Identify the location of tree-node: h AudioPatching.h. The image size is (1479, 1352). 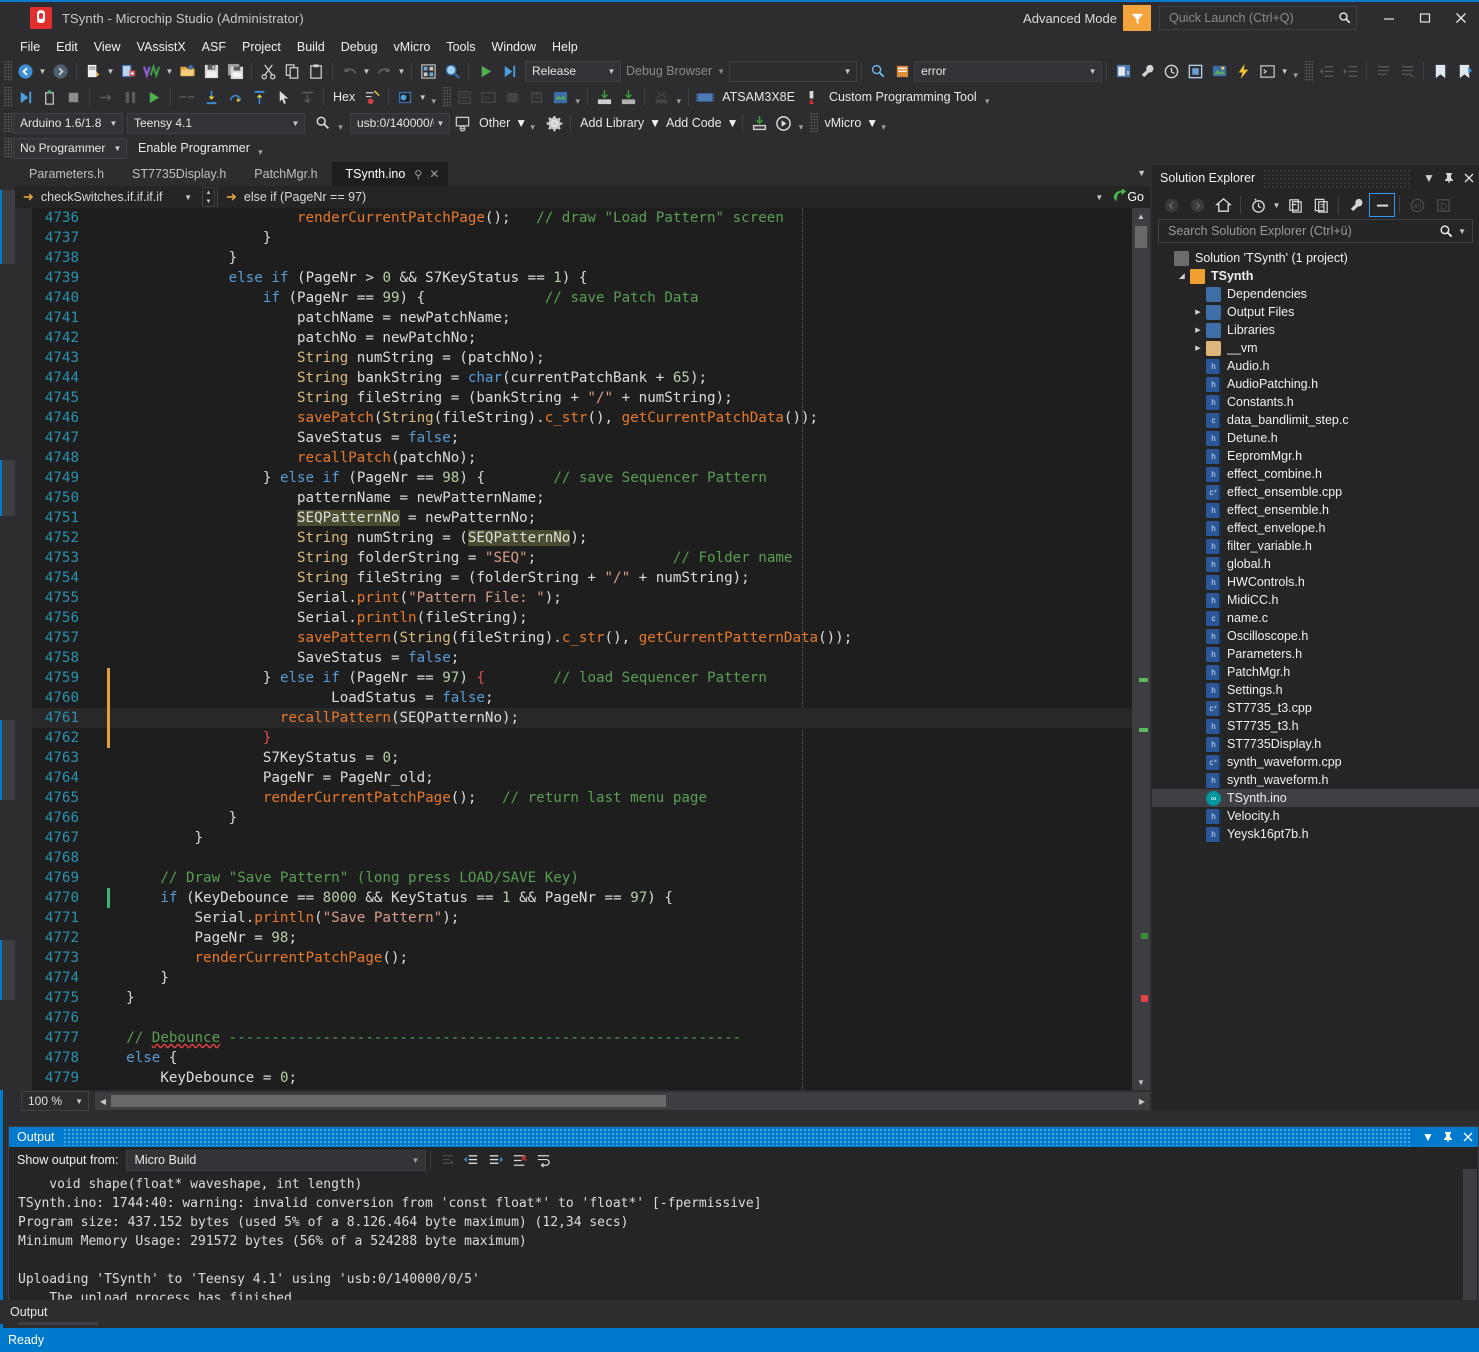
(1315, 384).